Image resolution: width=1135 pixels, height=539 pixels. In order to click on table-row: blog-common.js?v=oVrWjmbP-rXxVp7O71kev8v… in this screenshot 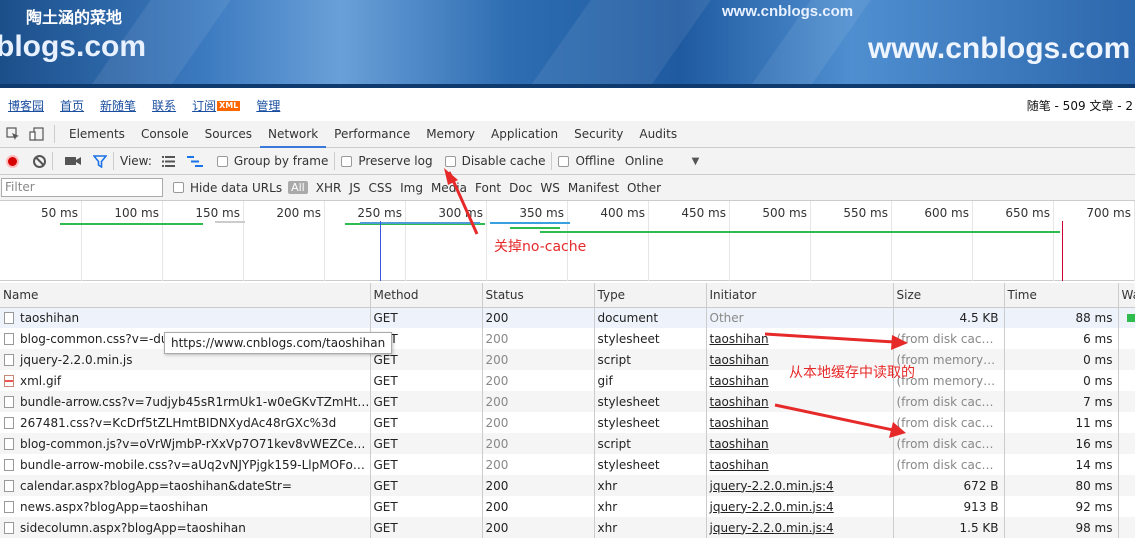, I will do `click(567, 443)`.